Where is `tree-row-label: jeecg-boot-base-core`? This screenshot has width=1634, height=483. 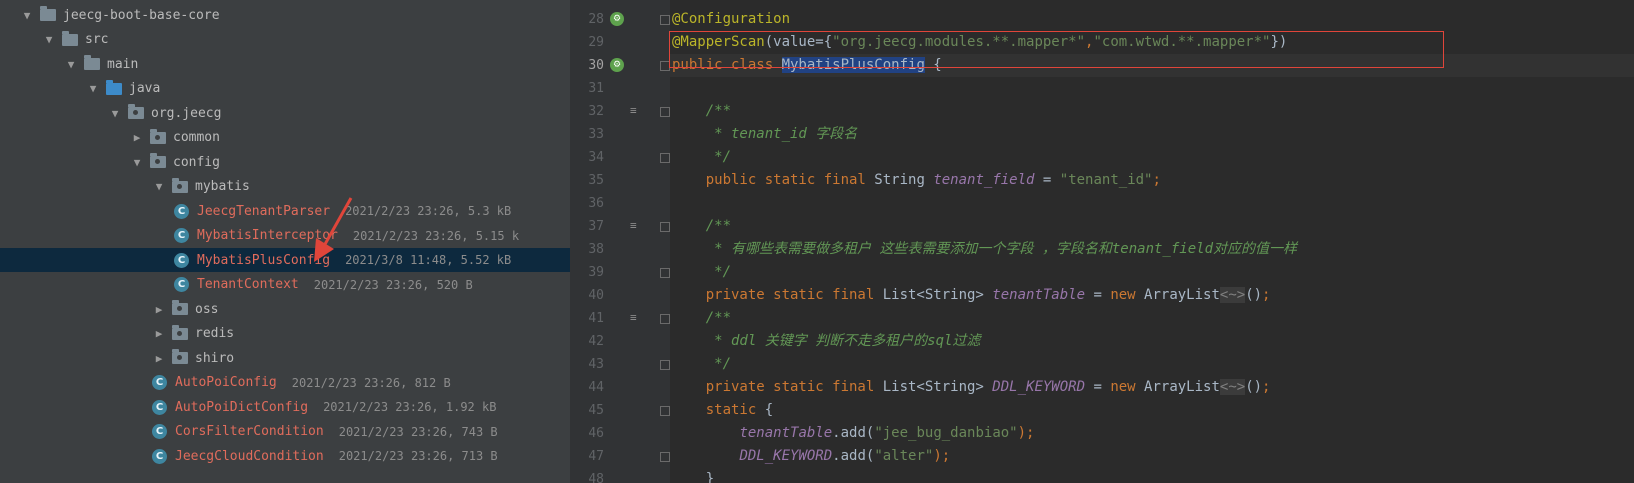 tree-row-label: jeecg-boot-base-core is located at coordinates (141, 15).